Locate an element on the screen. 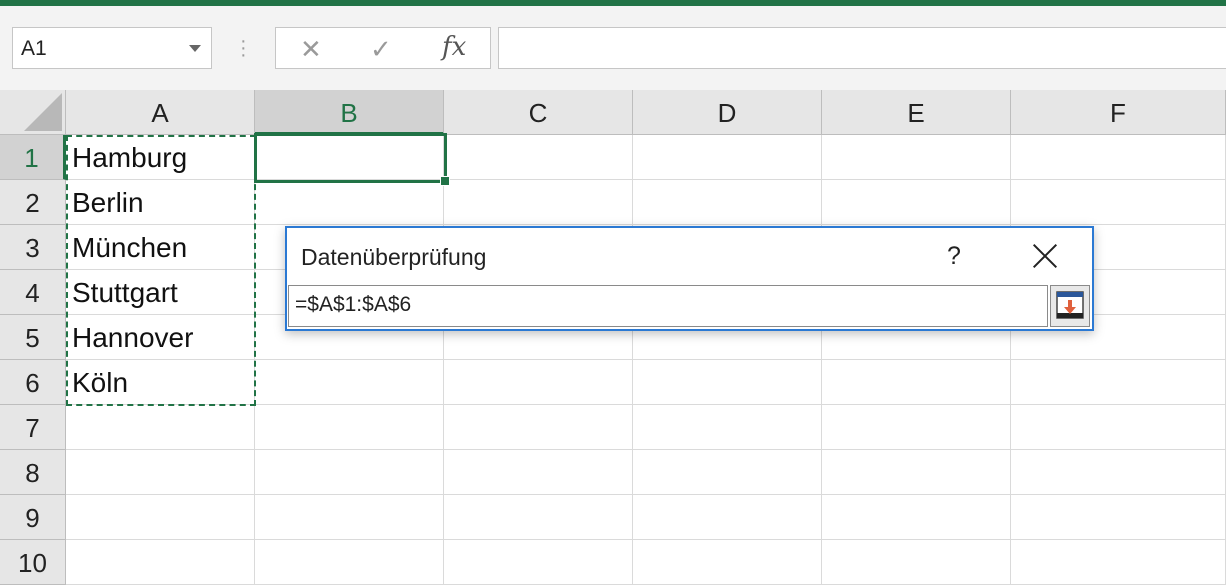 The width and height of the screenshot is (1226, 586). row-header-4: 4 is located at coordinates (33, 292).